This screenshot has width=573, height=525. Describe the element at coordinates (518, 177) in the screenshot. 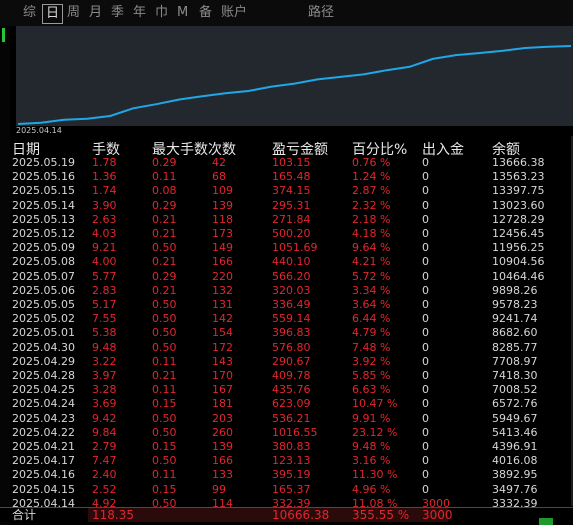

I see `cell-balance: 13563.23` at that location.